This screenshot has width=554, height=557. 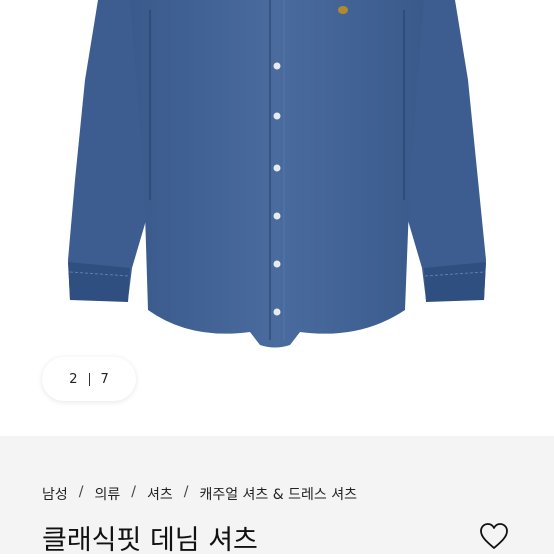 What do you see at coordinates (55, 494) in the screenshot?
I see `breadcrumb-item-men: 남성` at bounding box center [55, 494].